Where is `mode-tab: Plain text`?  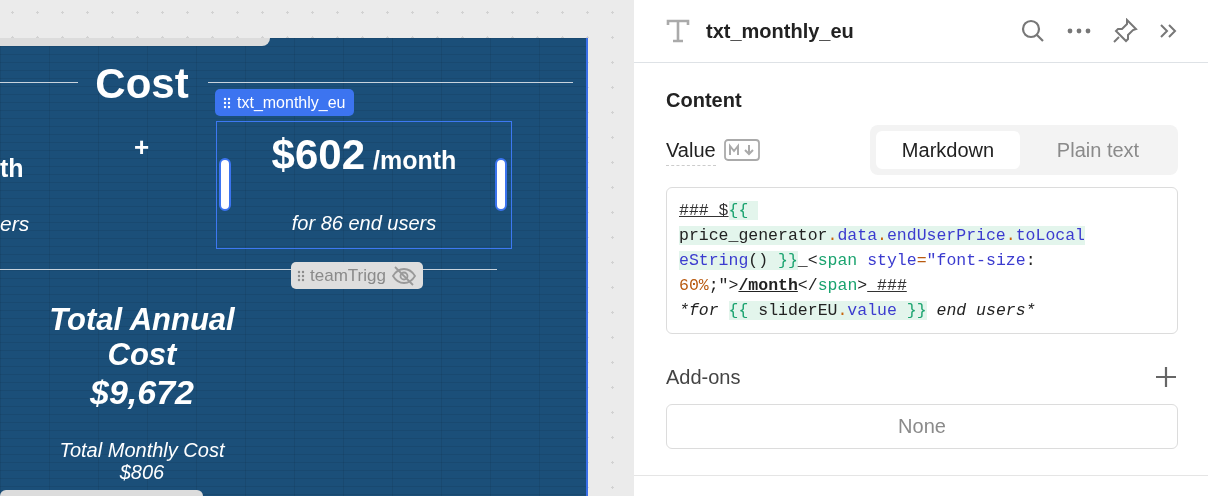
mode-tab: Plain text is located at coordinates (1098, 150).